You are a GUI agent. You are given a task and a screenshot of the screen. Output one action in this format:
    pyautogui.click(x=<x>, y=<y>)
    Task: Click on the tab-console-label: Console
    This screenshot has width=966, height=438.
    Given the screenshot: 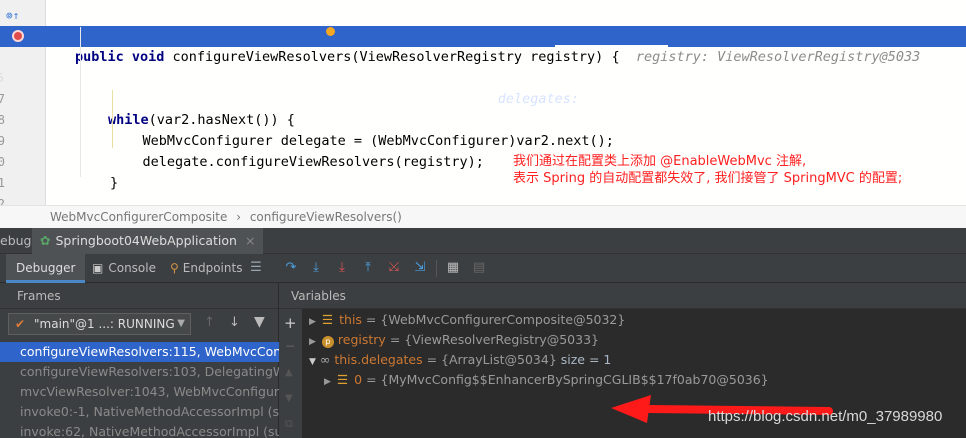 What is the action you would take?
    pyautogui.click(x=132, y=268)
    